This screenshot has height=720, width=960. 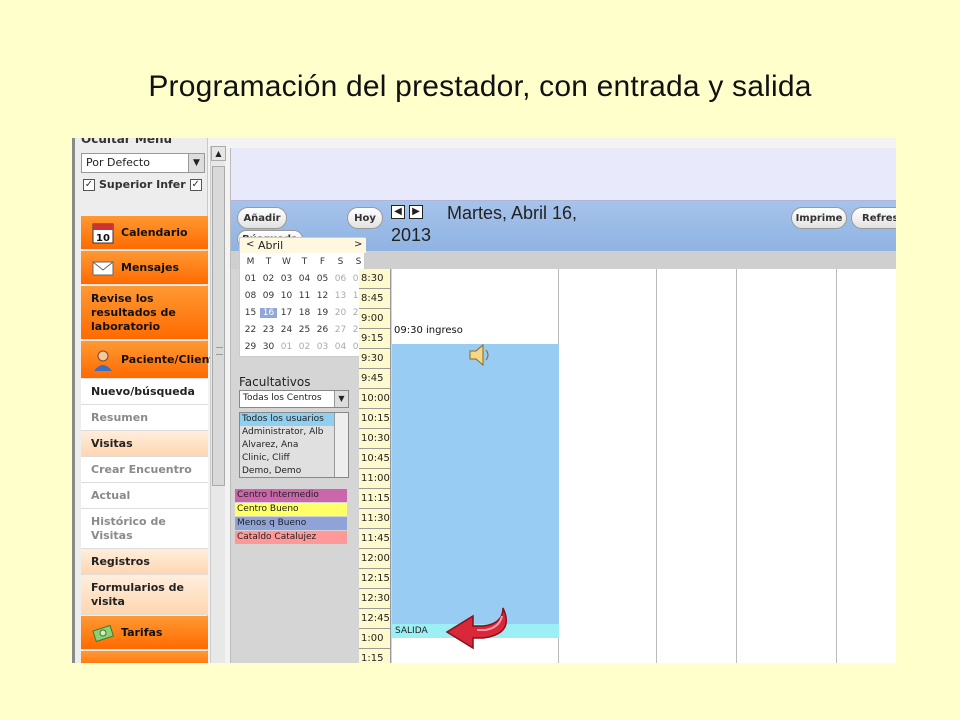 I want to click on menu-item-calendario: 10 Calendario, so click(x=144, y=233).